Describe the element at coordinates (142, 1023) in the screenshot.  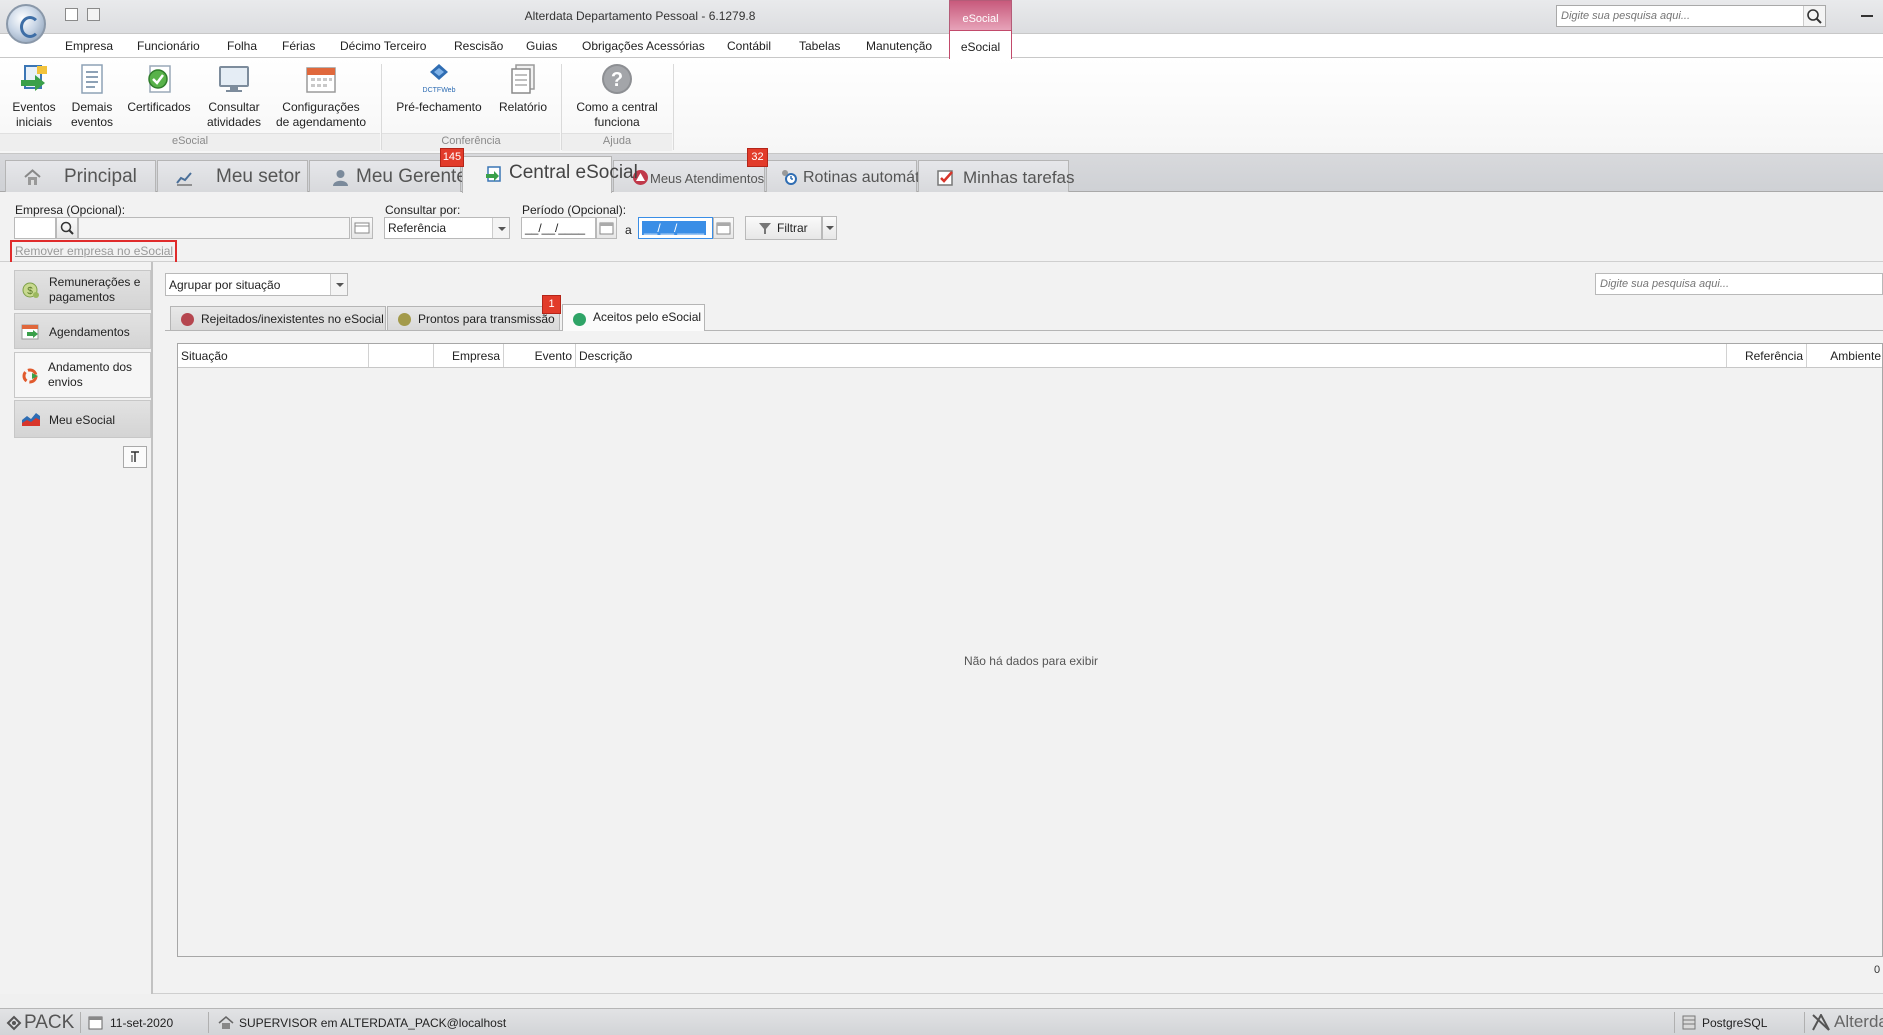
I see `status-date: 11-set-2020` at that location.